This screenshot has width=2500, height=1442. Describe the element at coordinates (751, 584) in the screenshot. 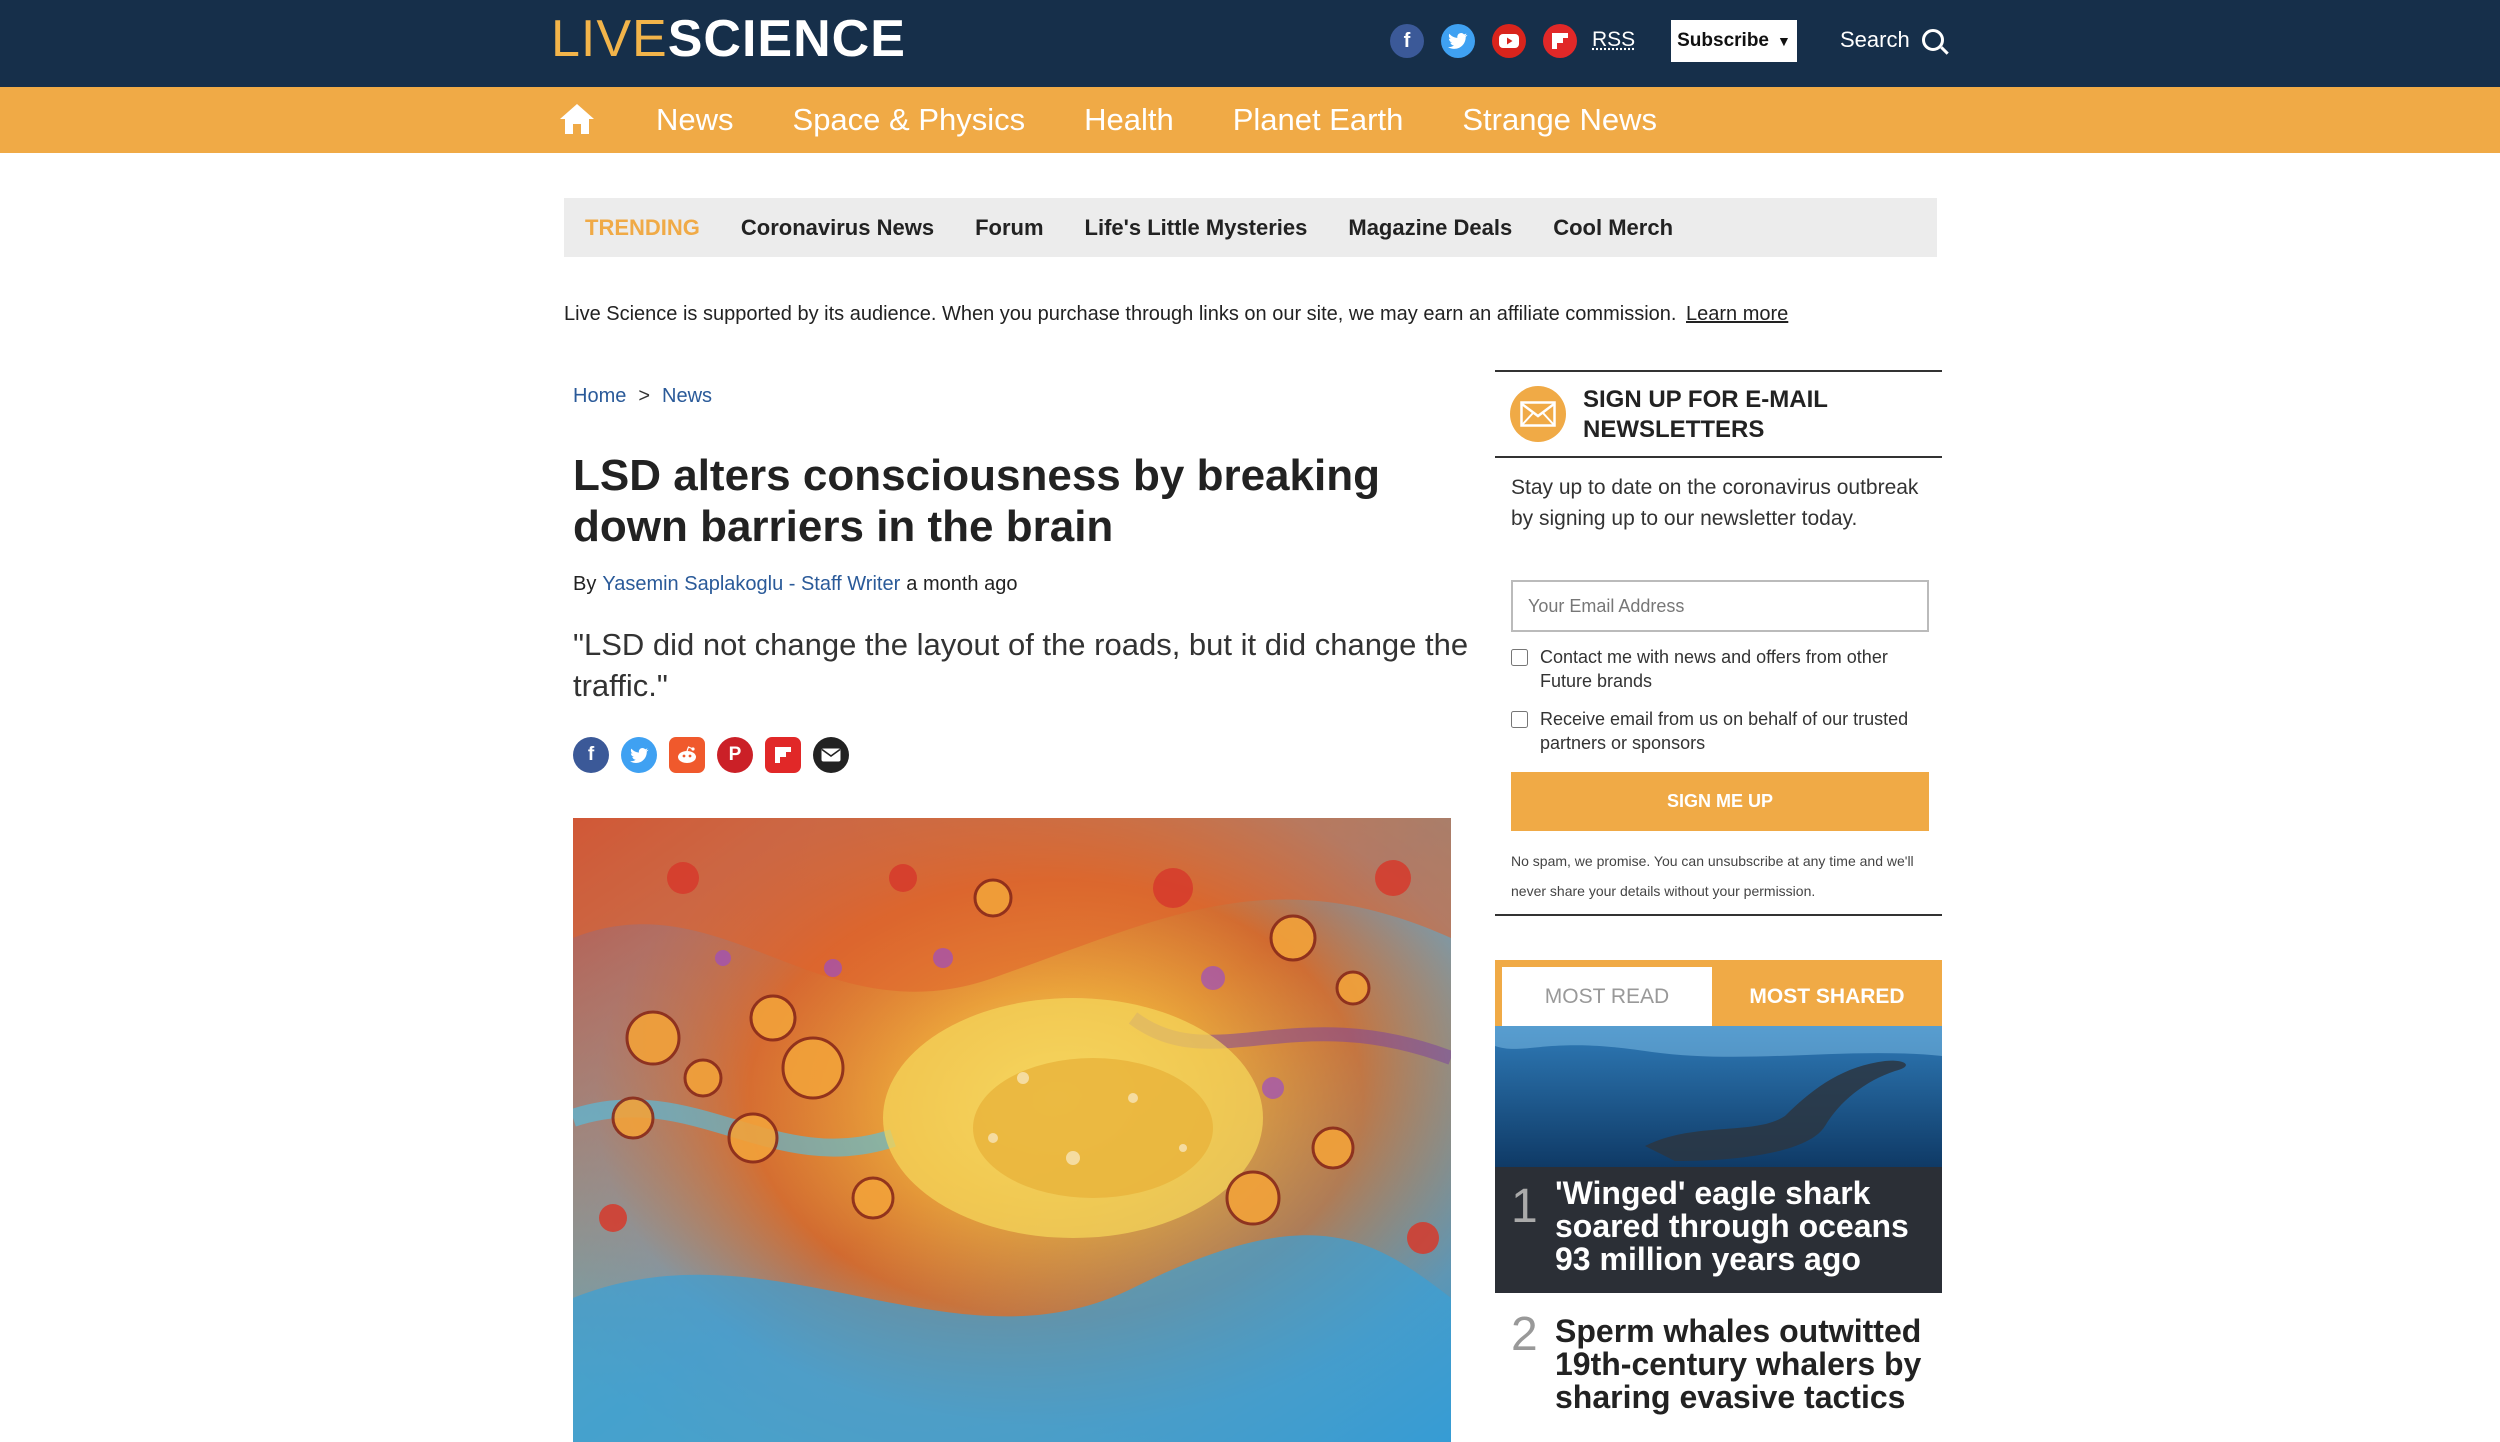

I see `author-link: Yasemin Saplakoglu - Staff Writer` at that location.